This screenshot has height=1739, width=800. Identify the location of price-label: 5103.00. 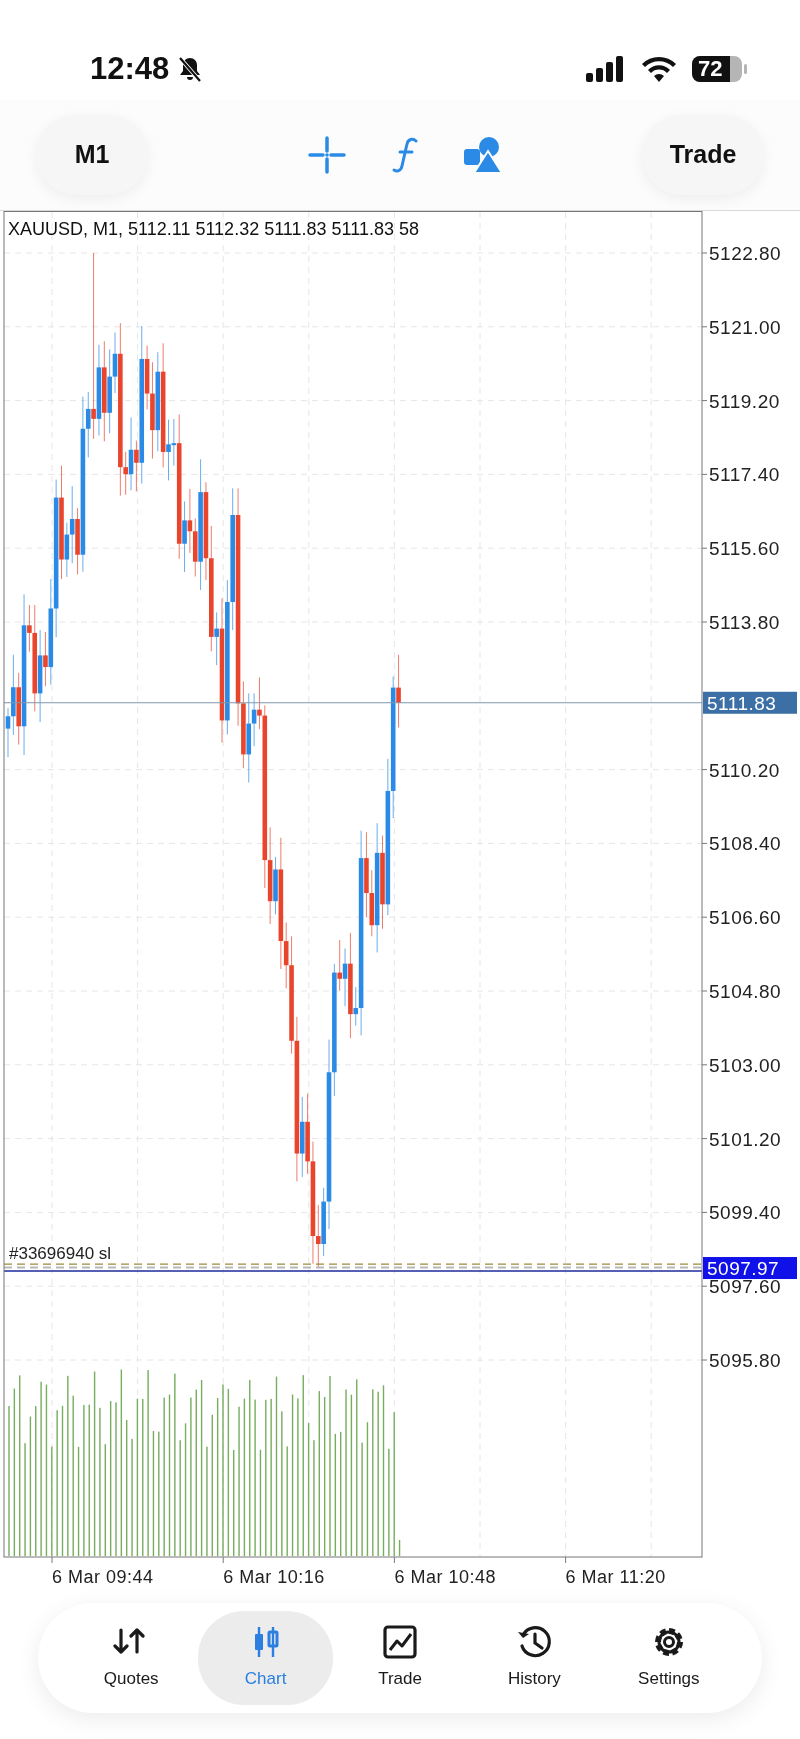
(745, 1065).